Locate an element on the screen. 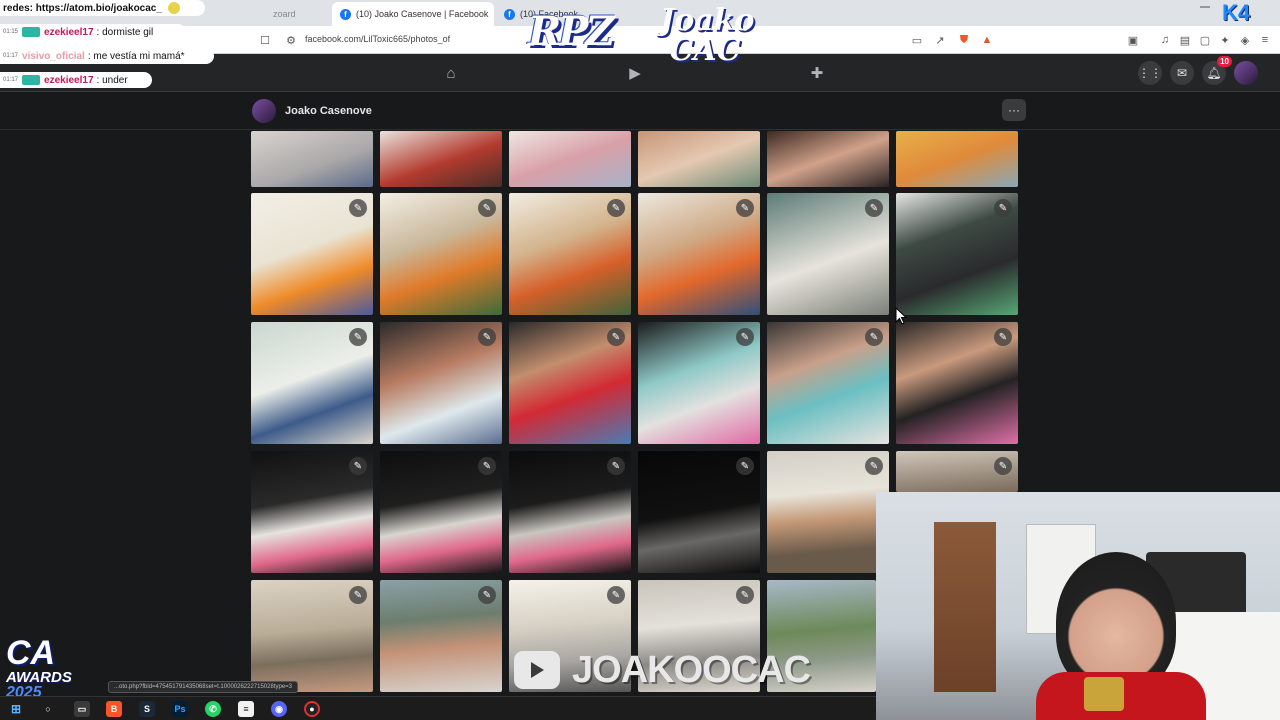  notification-badge: 10 is located at coordinates (1224, 61).